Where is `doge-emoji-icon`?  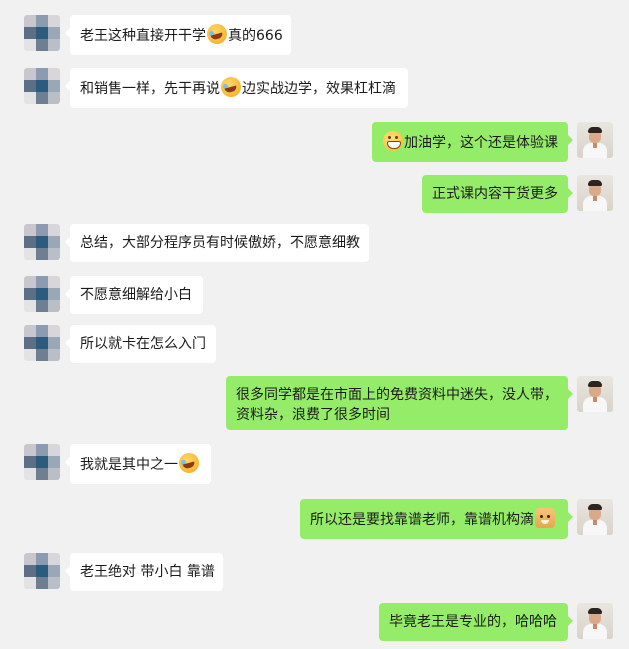
doge-emoji-icon is located at coordinates (545, 518).